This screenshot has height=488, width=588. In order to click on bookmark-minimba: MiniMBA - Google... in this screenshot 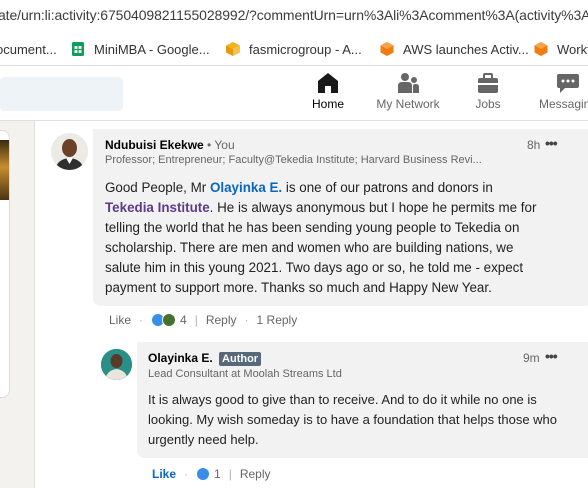, I will do `click(140, 49)`.